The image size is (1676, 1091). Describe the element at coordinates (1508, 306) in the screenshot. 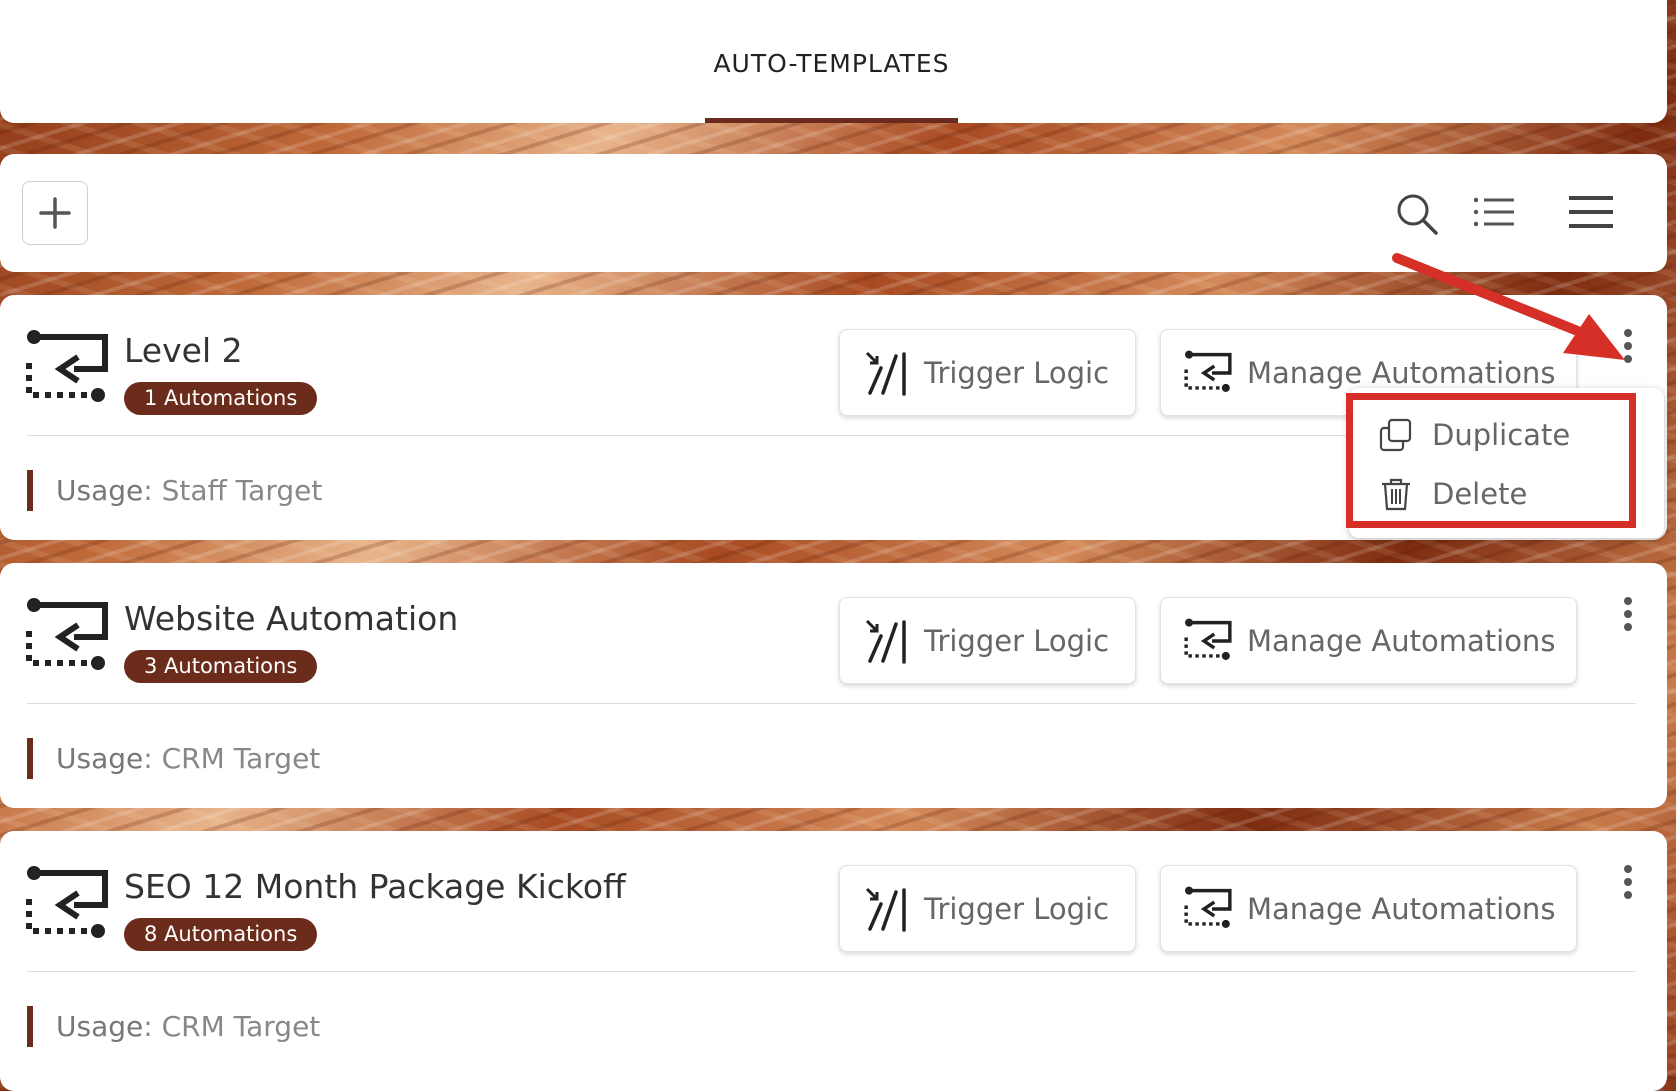

I see `arrow-annotation` at that location.